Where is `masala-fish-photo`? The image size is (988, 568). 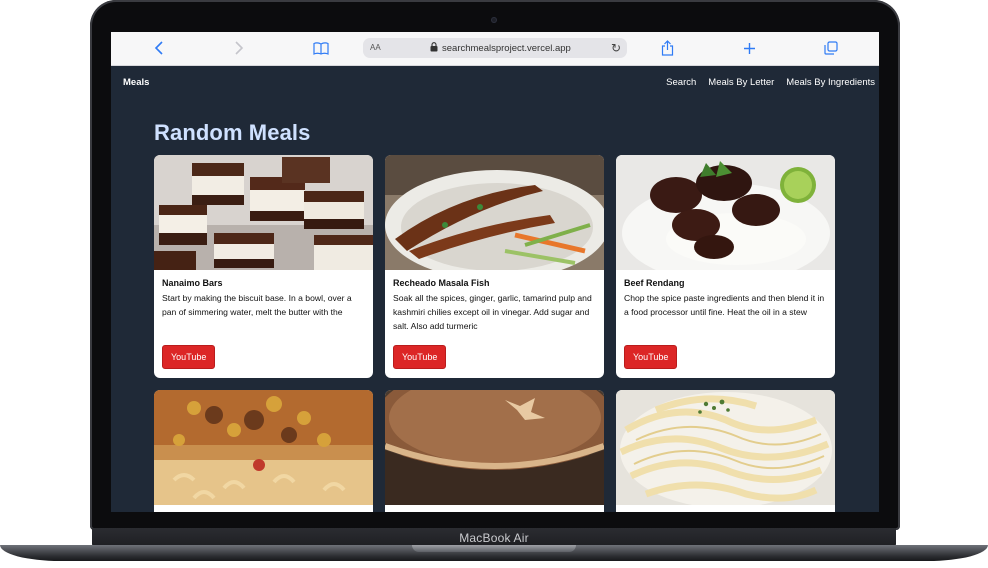 masala-fish-photo is located at coordinates (494, 212).